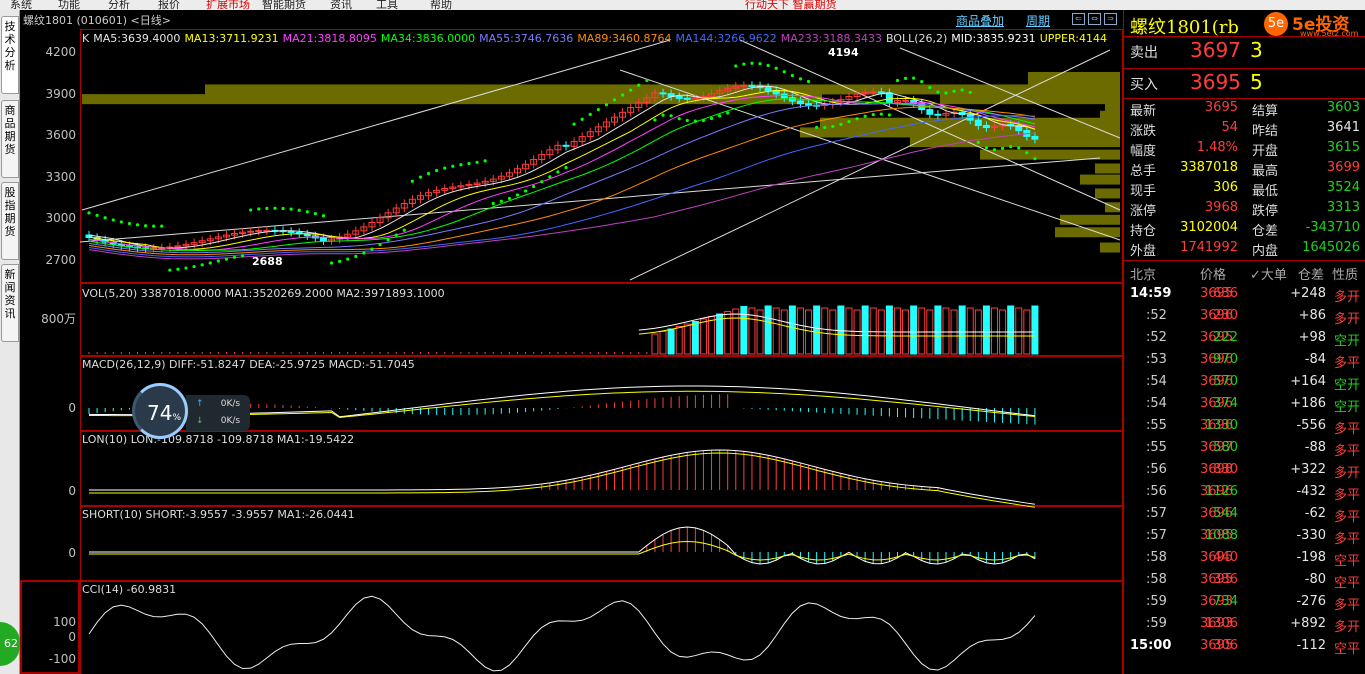 Image resolution: width=1365 pixels, height=674 pixels. What do you see at coordinates (1244, 559) in the screenshot?
I see `tick-row: :58 3695 440 -198 空平` at bounding box center [1244, 559].